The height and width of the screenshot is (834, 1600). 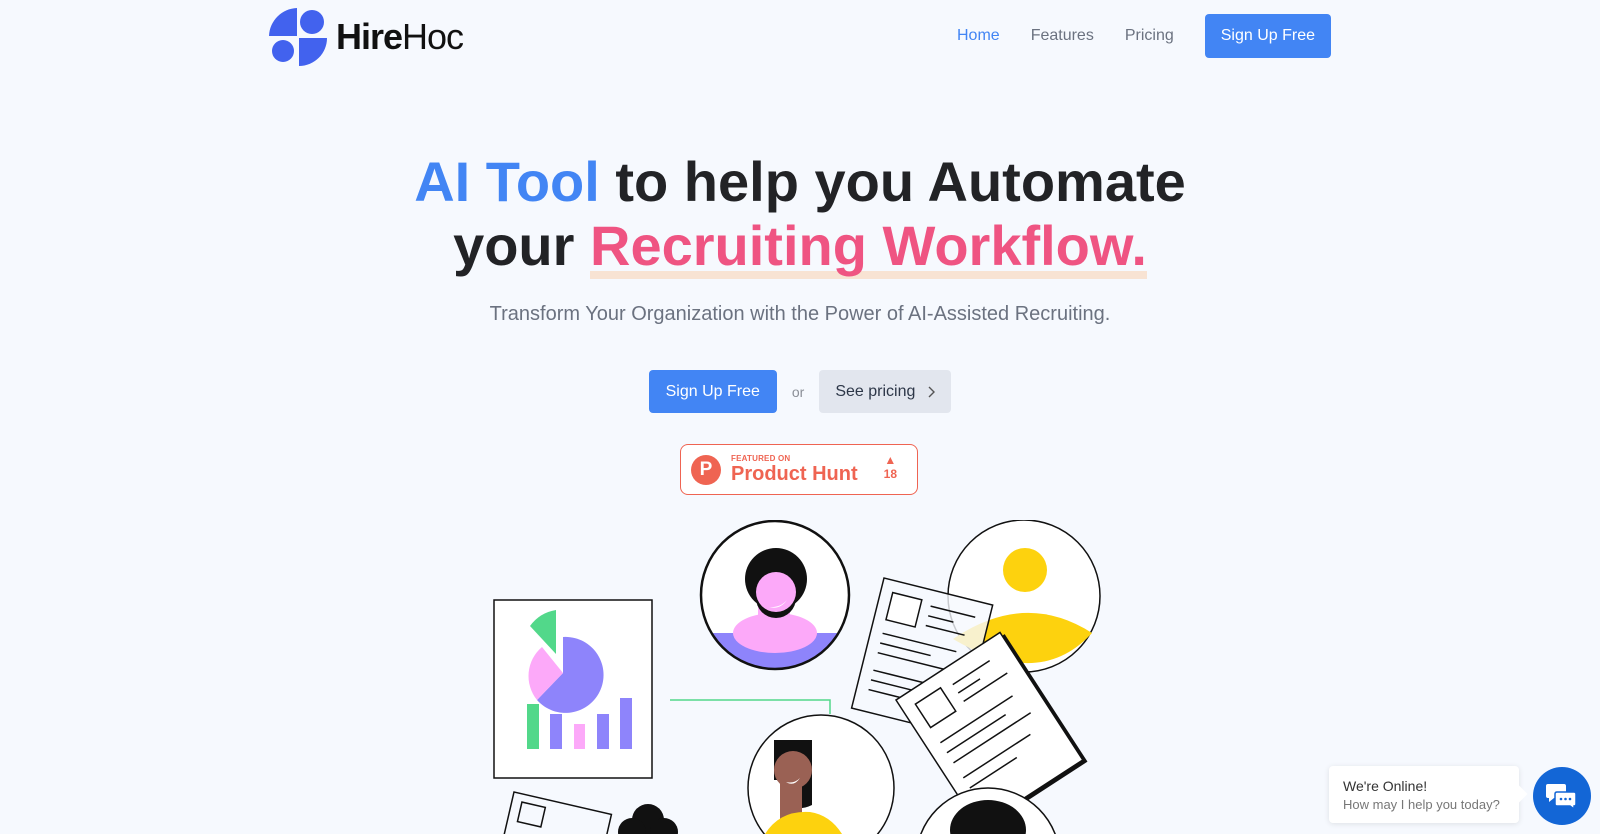 What do you see at coordinates (797, 677) in the screenshot?
I see `hero-illustration` at bounding box center [797, 677].